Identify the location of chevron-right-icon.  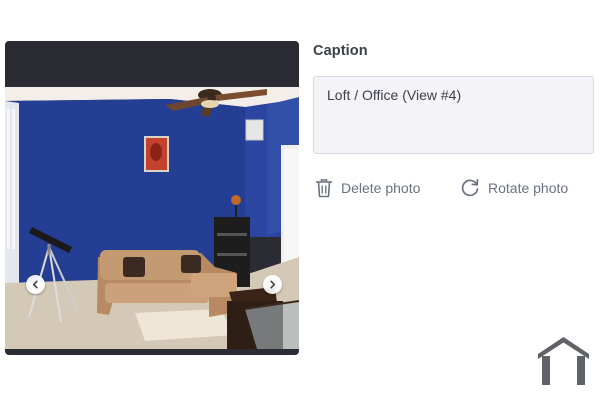
(273, 284).